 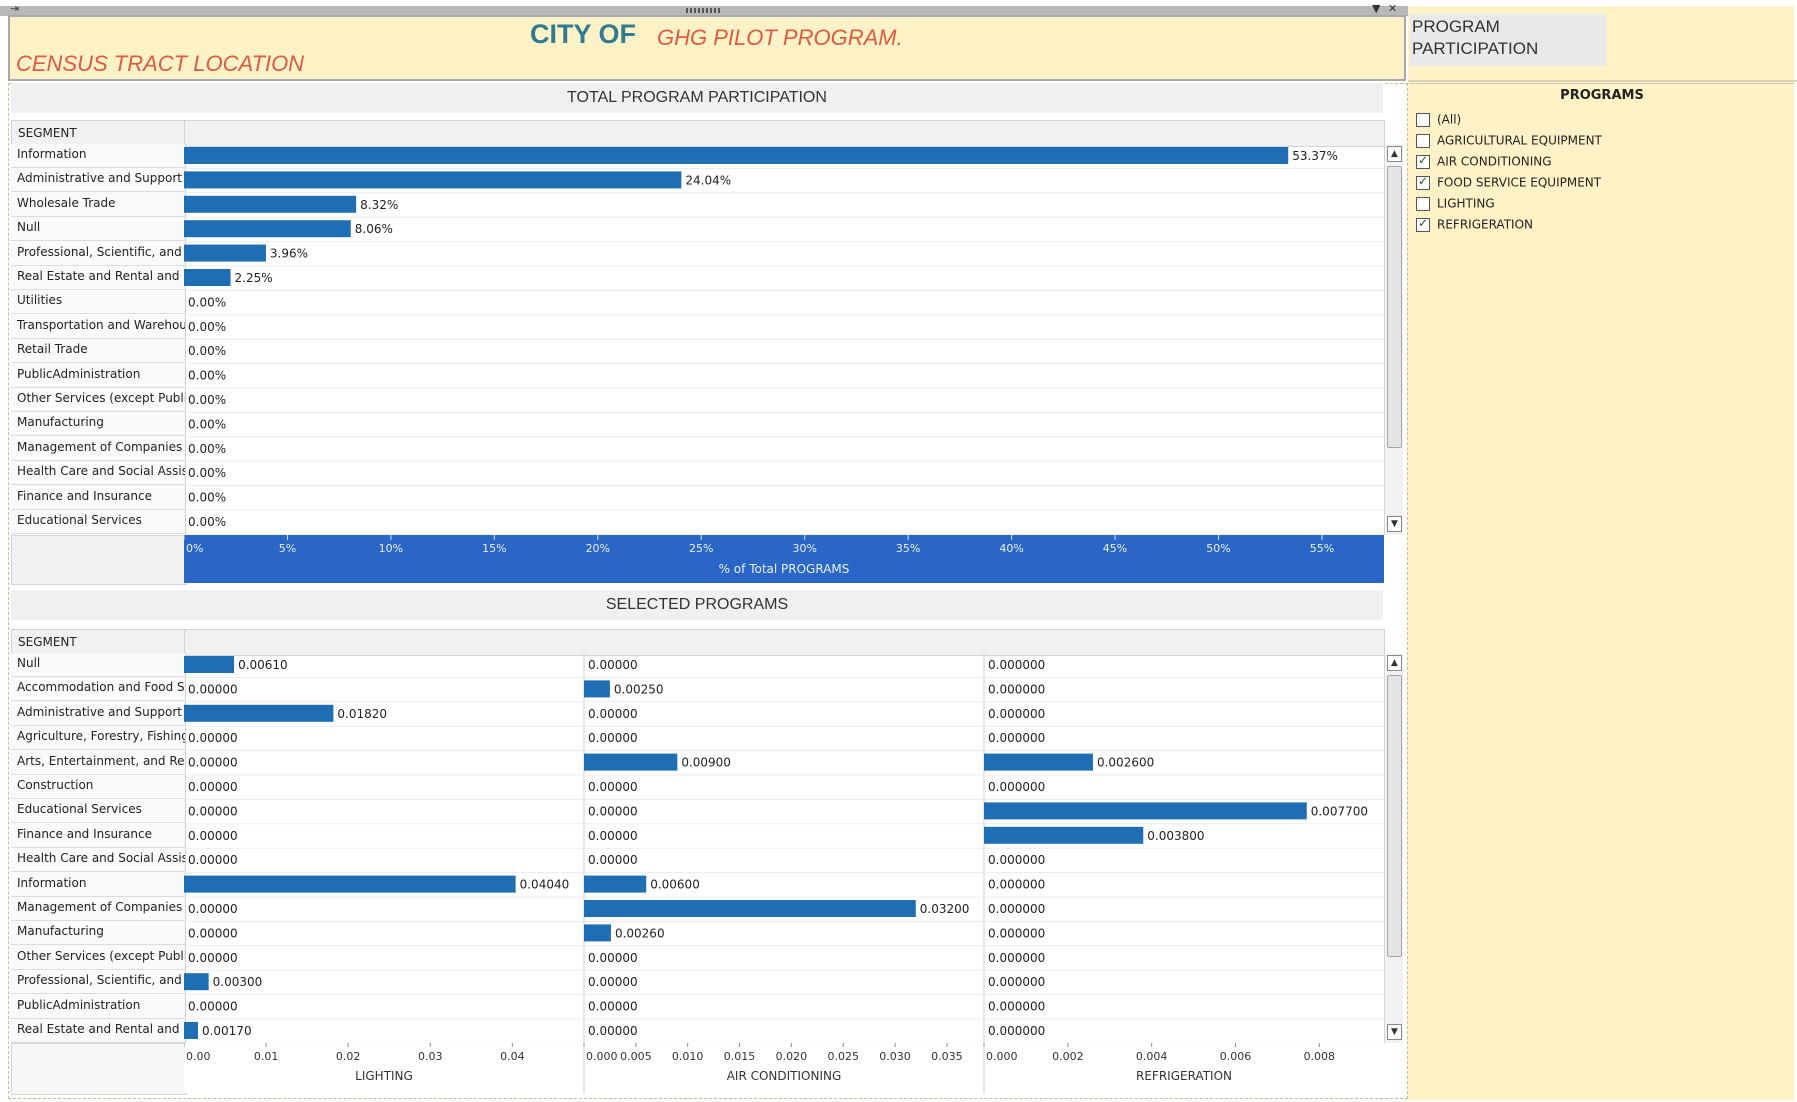 I want to click on selected-chart-scrollbar: ▲ ▼, so click(x=1393, y=848).